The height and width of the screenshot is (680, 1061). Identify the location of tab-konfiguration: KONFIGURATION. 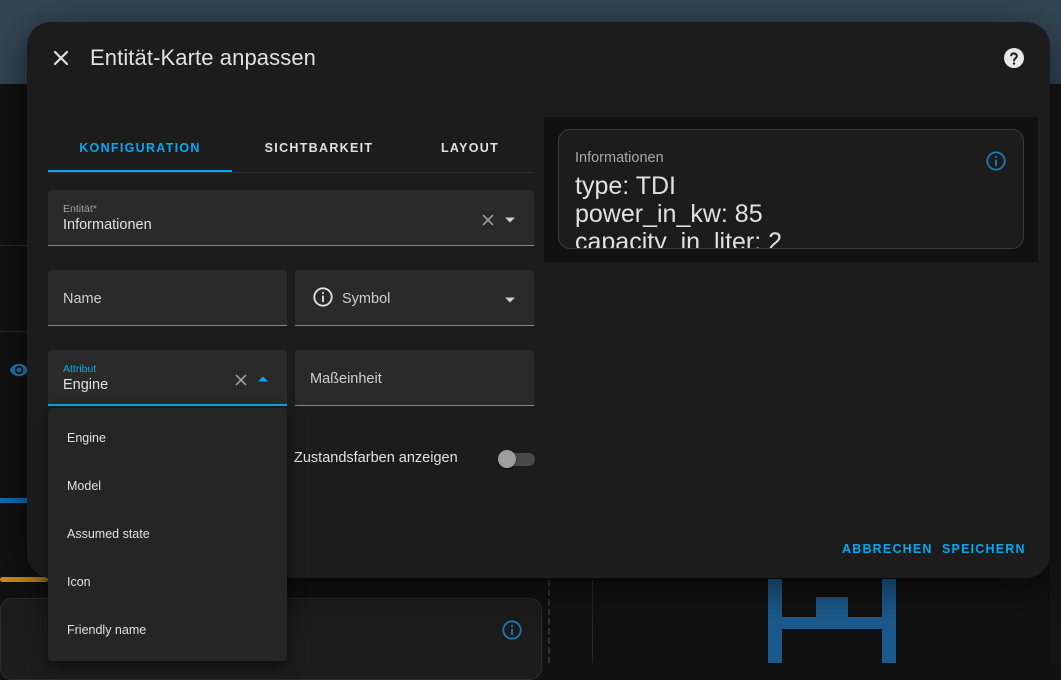
(140, 146).